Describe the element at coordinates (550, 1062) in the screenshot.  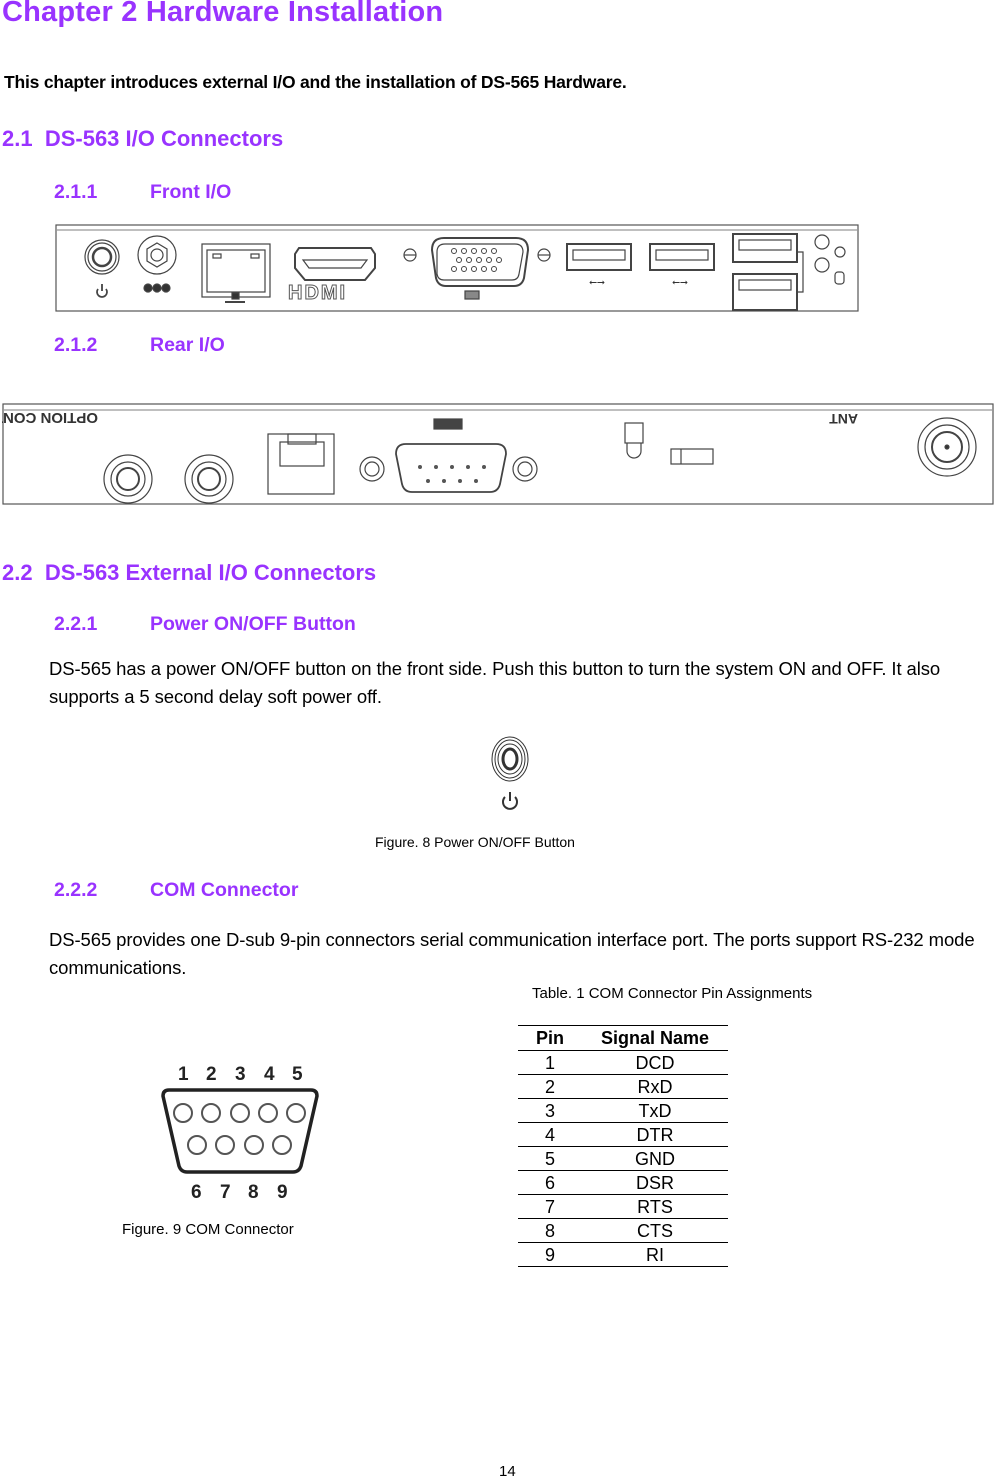
I see `pin-cell: 1` at that location.